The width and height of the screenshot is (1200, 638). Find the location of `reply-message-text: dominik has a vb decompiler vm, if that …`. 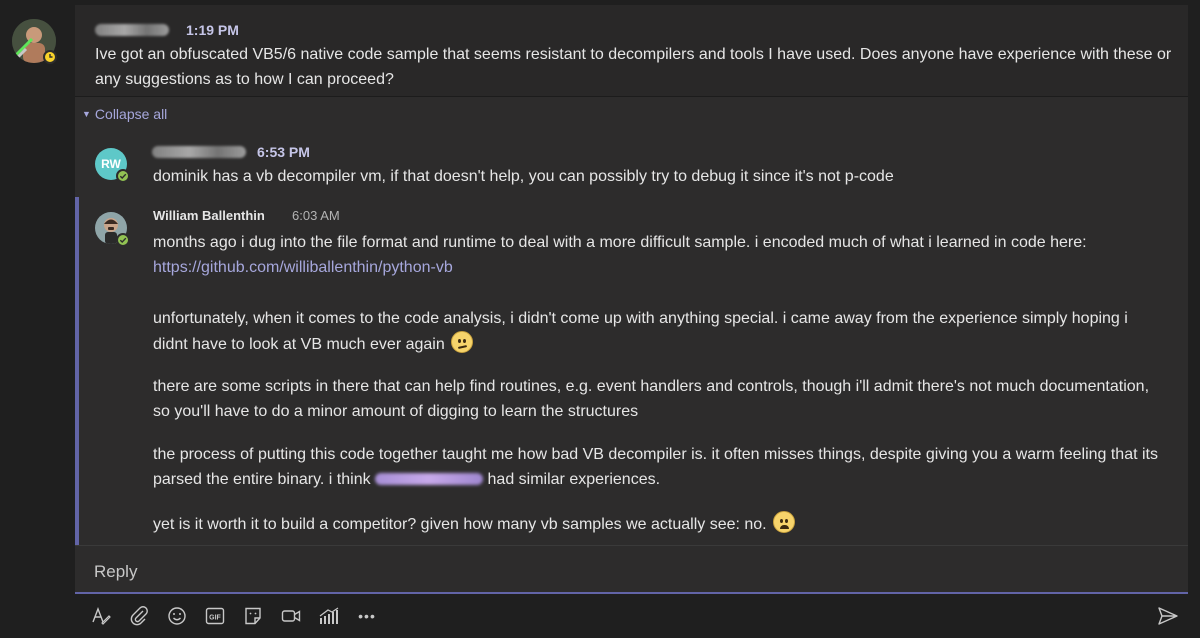

reply-message-text: dominik has a vb decompiler vm, if that … is located at coordinates (523, 176).